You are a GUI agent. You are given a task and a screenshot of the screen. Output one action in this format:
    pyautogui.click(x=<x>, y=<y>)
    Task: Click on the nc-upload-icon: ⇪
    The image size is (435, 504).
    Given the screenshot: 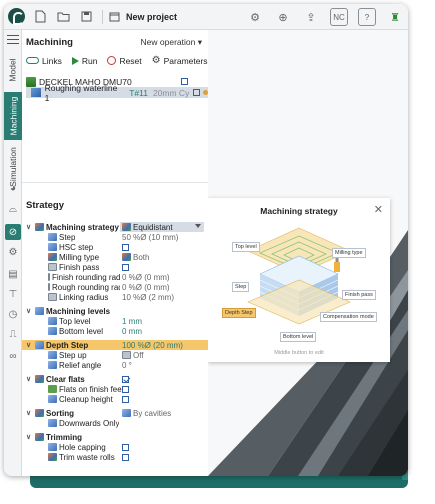 What is the action you would take?
    pyautogui.click(x=311, y=17)
    